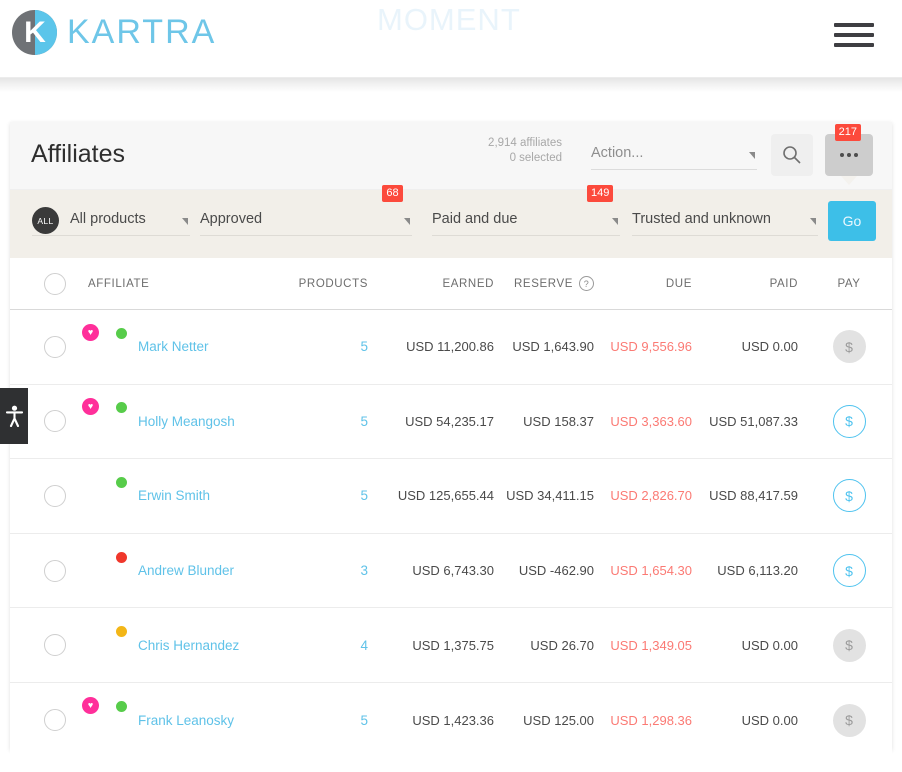 The height and width of the screenshot is (772, 902). What do you see at coordinates (142, 32) in the screenshot?
I see `logo-wordmark: KARTRA` at bounding box center [142, 32].